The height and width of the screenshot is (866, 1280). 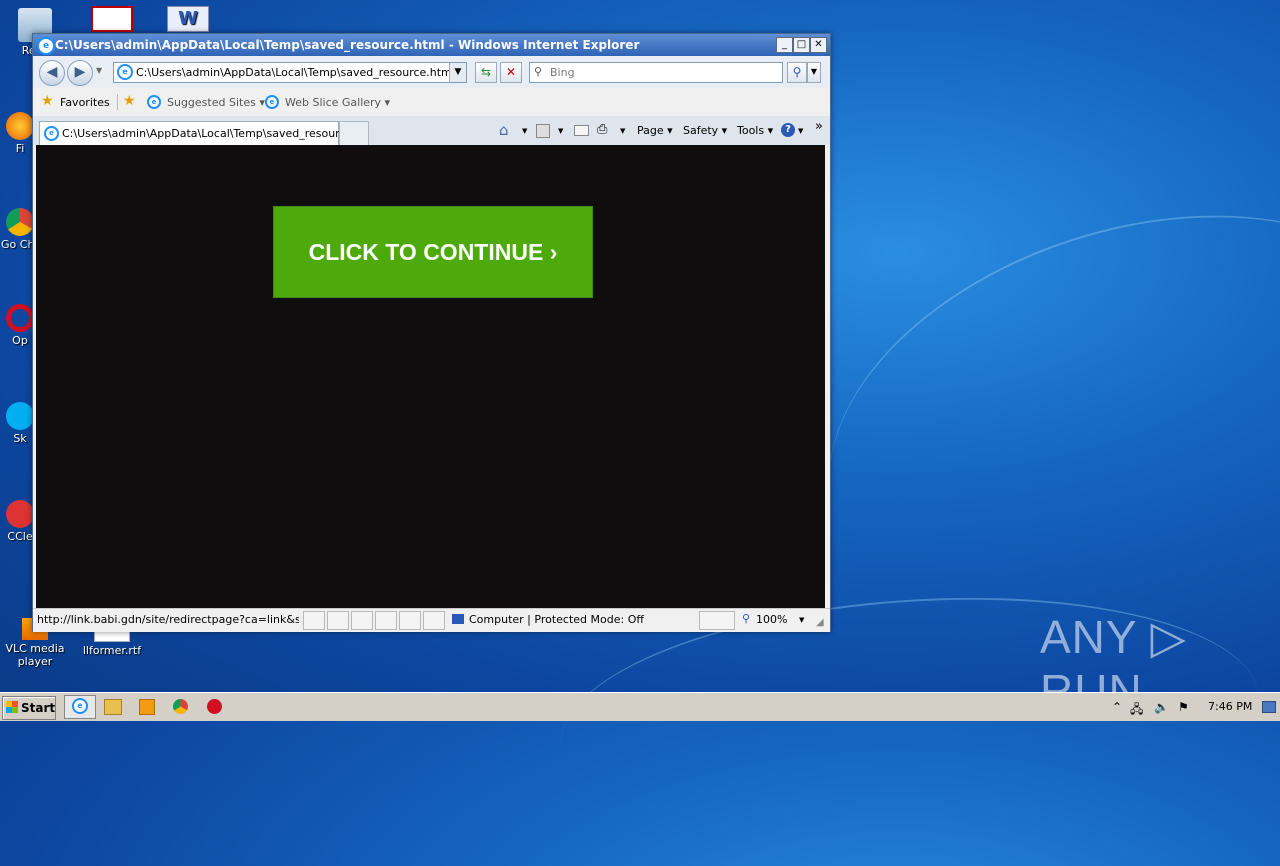 What do you see at coordinates (20, 438) in the screenshot?
I see `desktop-icon-label: Sk` at bounding box center [20, 438].